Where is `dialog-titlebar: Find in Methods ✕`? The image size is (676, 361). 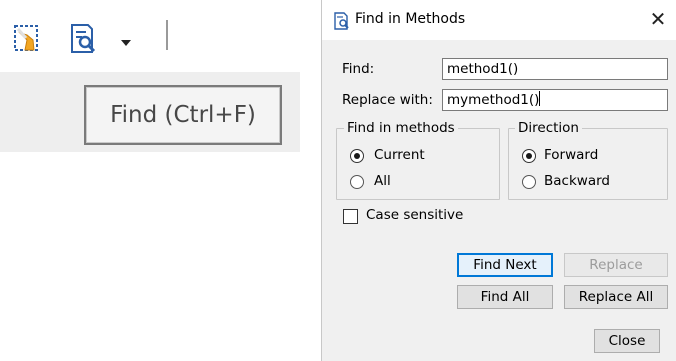
dialog-titlebar: Find in Methods ✕ is located at coordinates (499, 20).